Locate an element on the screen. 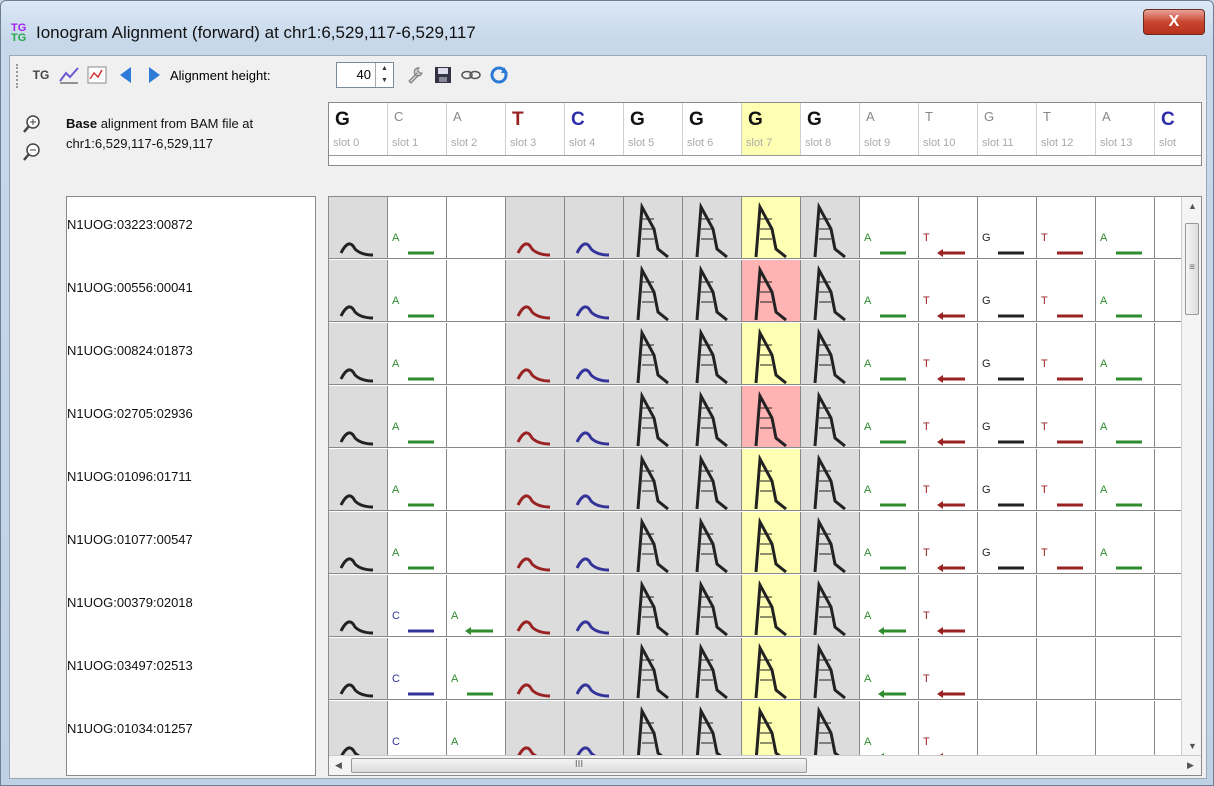 This screenshot has height=786, width=1214. refresh-icon is located at coordinates (499, 75).